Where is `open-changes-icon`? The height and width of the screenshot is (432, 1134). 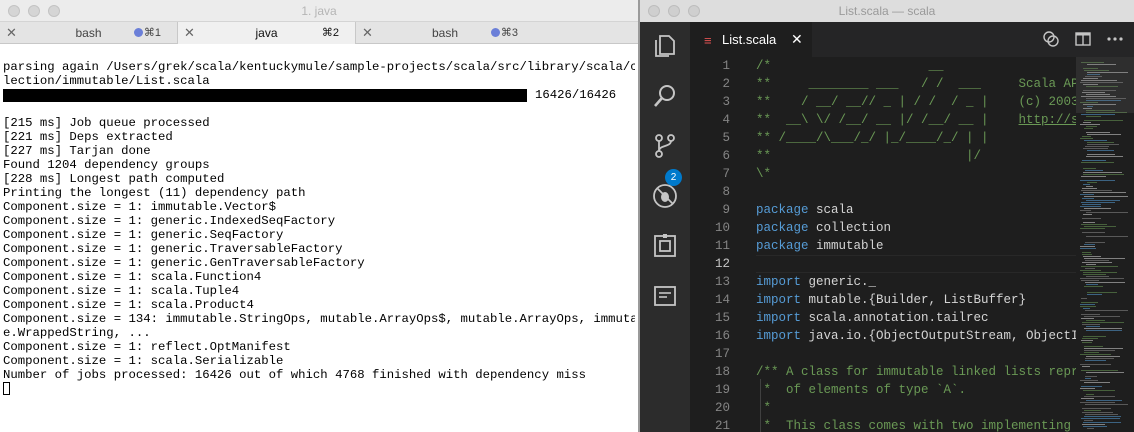 open-changes-icon is located at coordinates (1051, 39).